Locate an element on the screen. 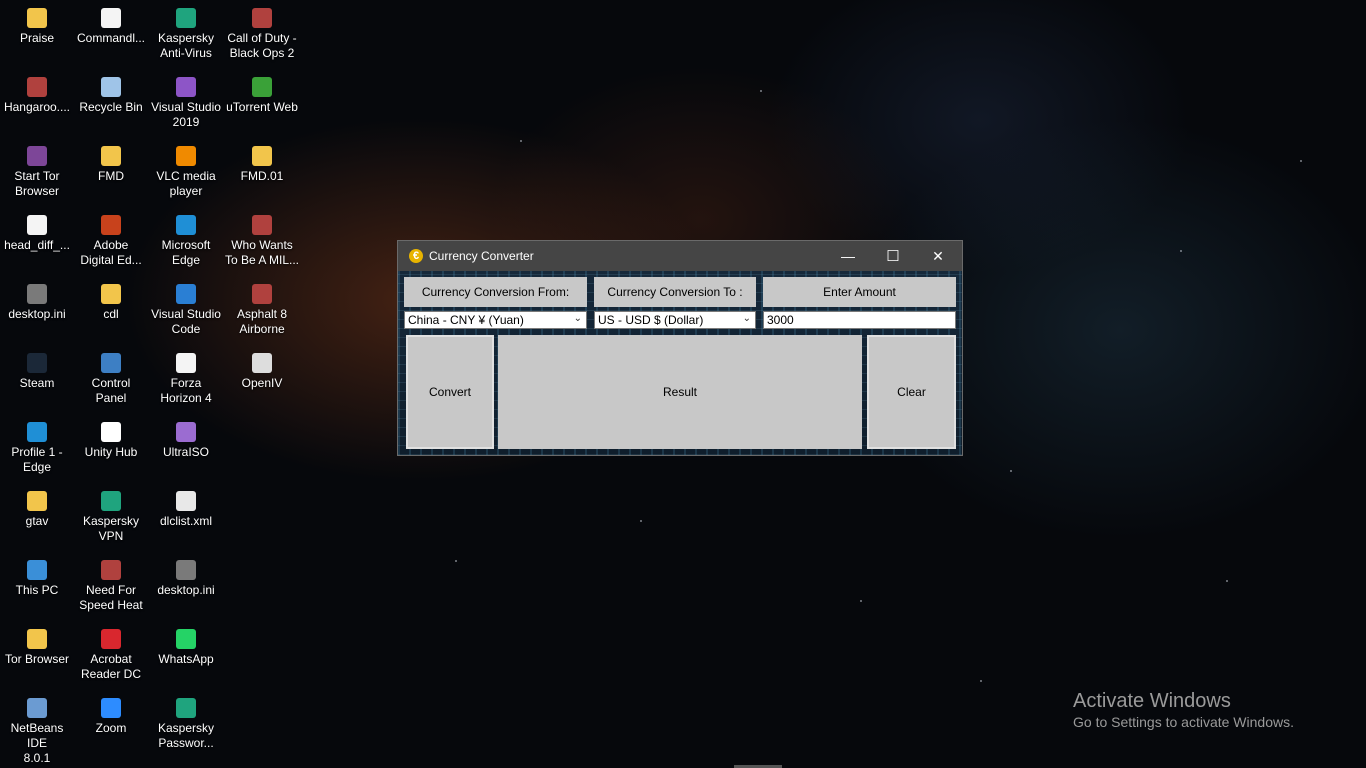 The height and width of the screenshot is (768, 1366). zoom-icon is located at coordinates (111, 708).